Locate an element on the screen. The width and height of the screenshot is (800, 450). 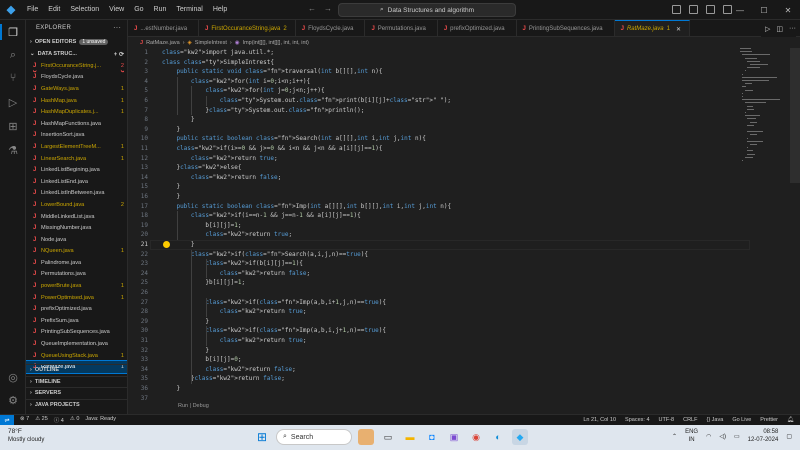
run-debug-icon: ▷ is located at coordinates (13, 102).